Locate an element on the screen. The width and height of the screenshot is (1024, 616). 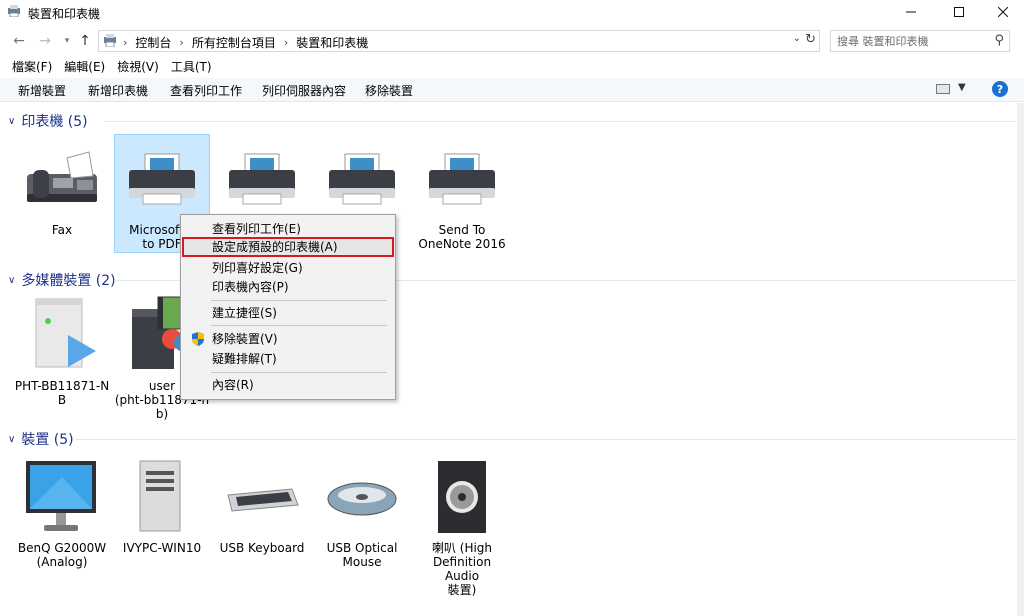
breadcrumb-control-panel: 控制台 is located at coordinates (153, 42).